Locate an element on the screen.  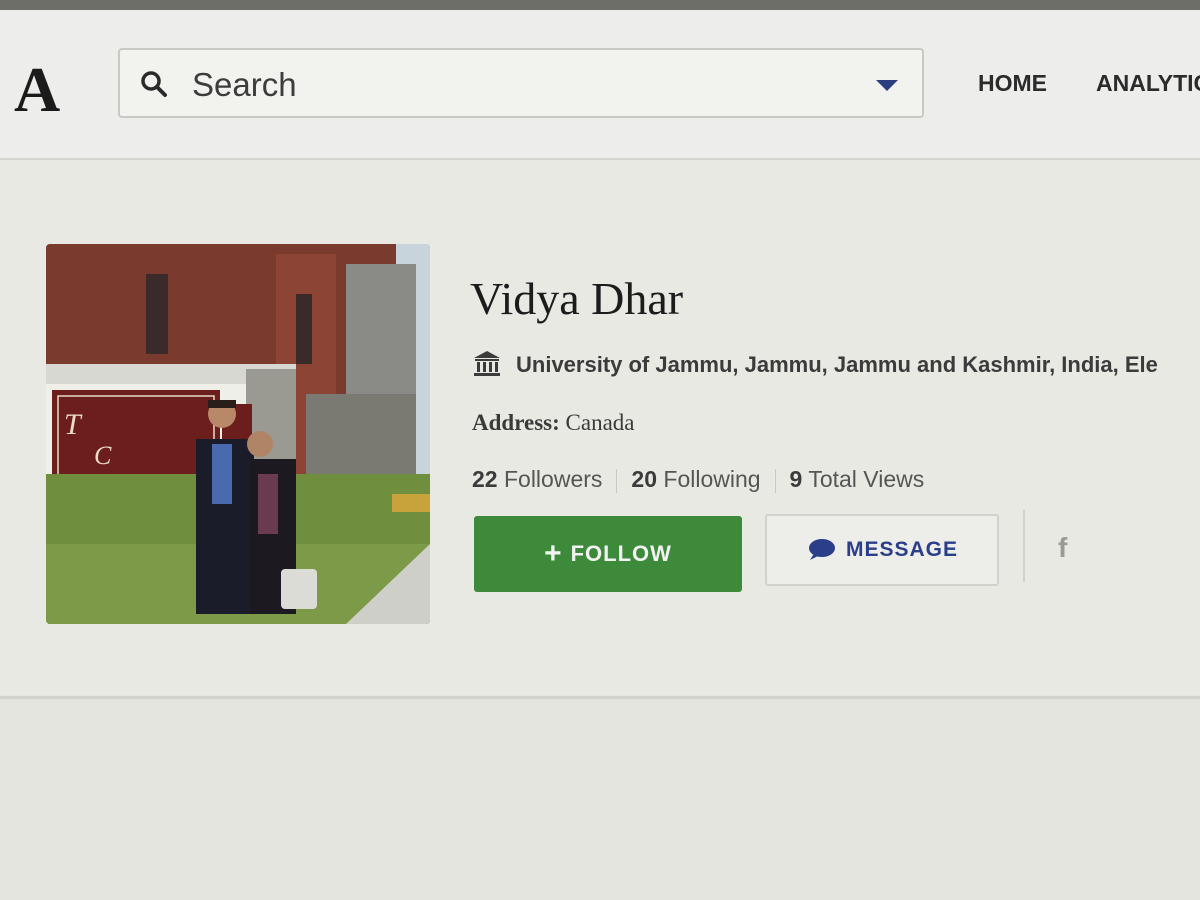
address-line: Address: Canada is located at coordinates (553, 423).